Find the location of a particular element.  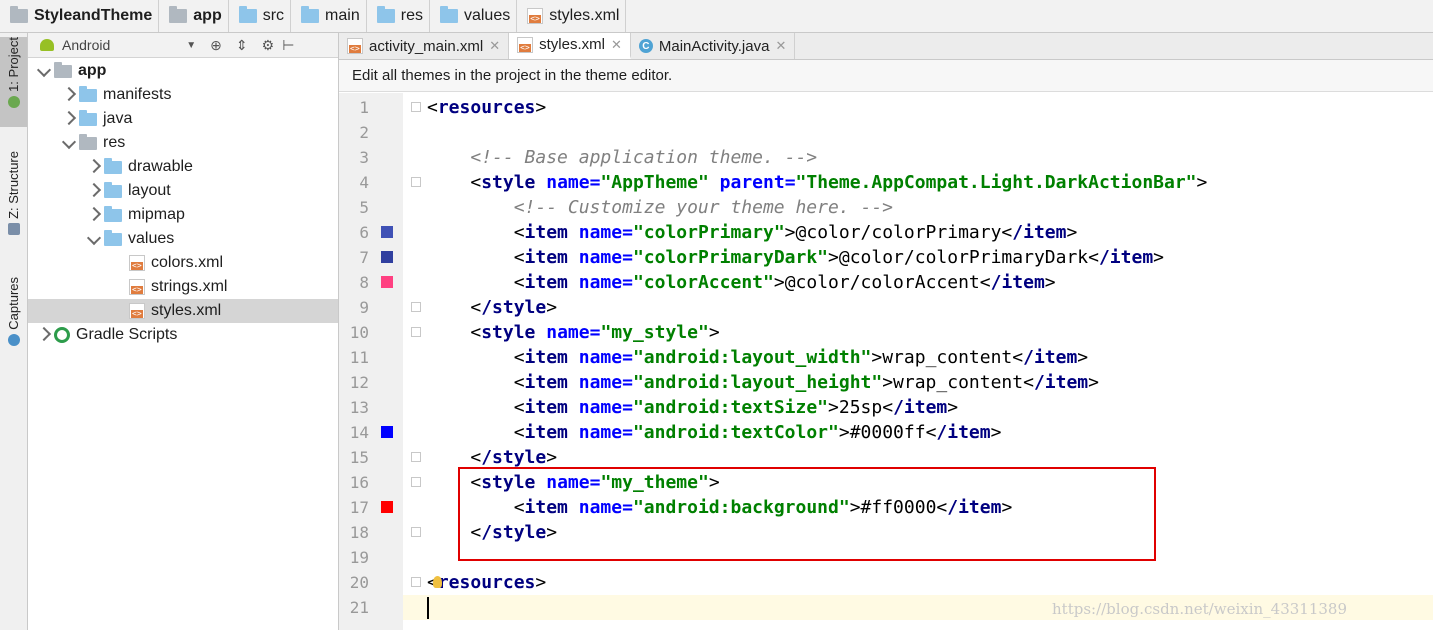

tree-item-label: Gradle Scripts is located at coordinates (127, 334).